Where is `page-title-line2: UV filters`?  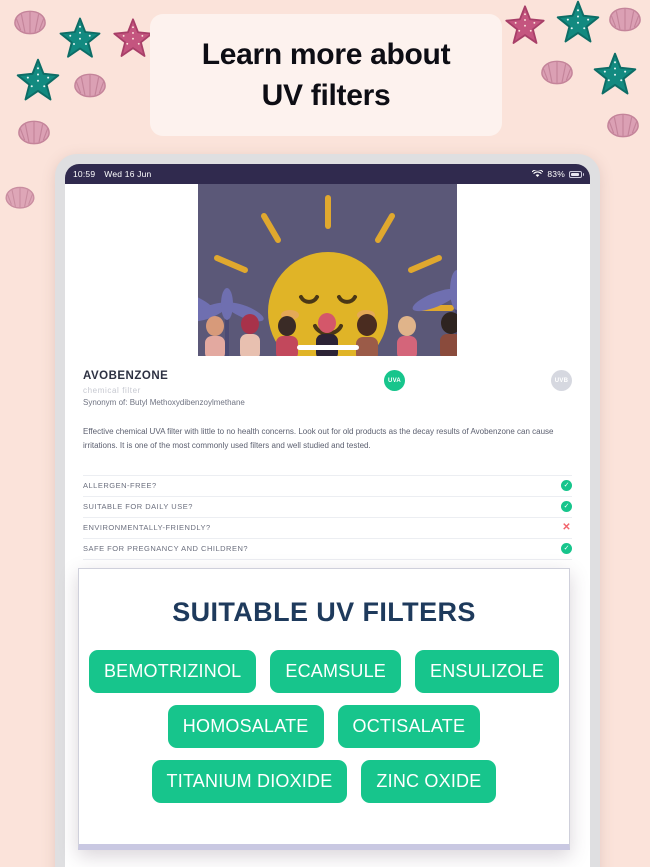 page-title-line2: UV filters is located at coordinates (326, 95).